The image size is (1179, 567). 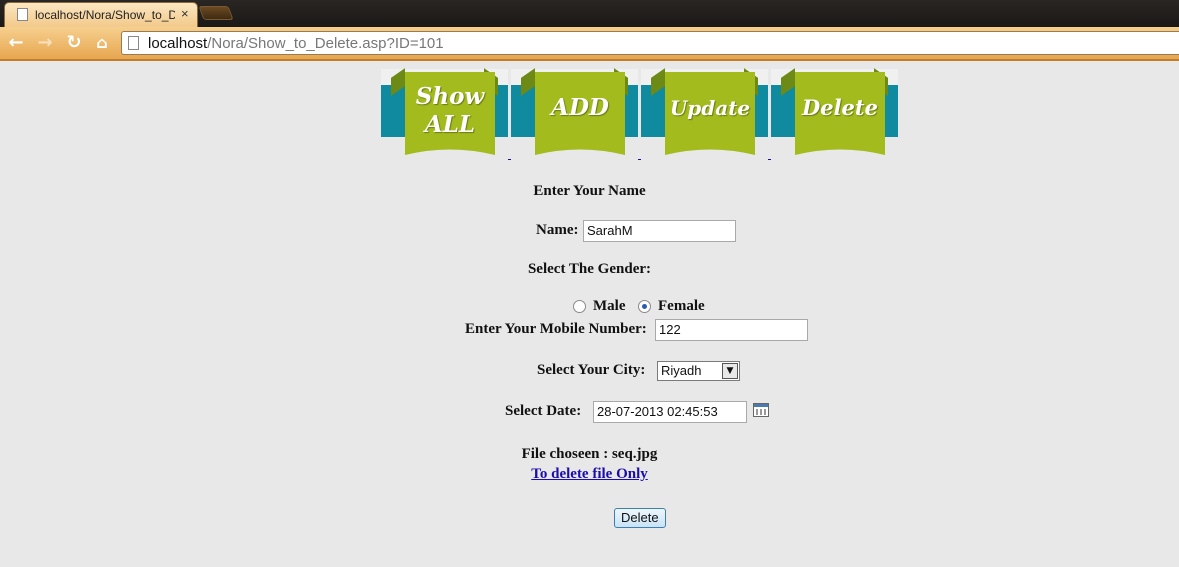 I want to click on city-select-value: Riyadh, so click(x=681, y=370).